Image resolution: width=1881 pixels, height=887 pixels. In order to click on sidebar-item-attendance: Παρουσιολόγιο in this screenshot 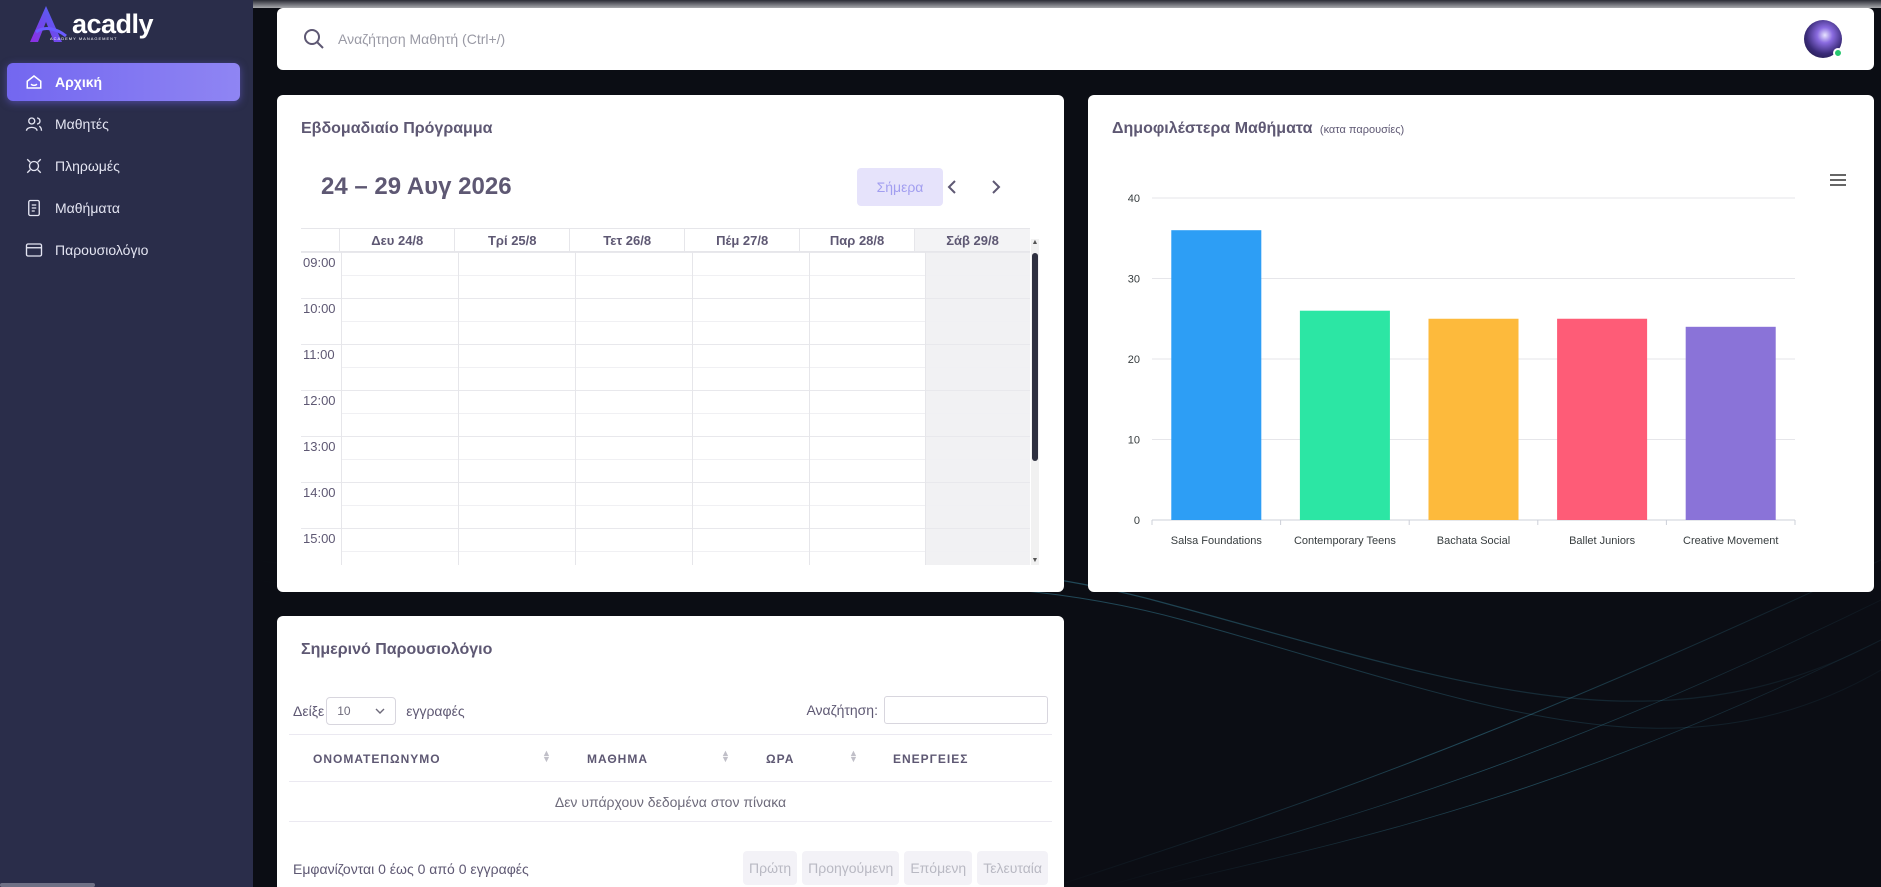, I will do `click(123, 250)`.